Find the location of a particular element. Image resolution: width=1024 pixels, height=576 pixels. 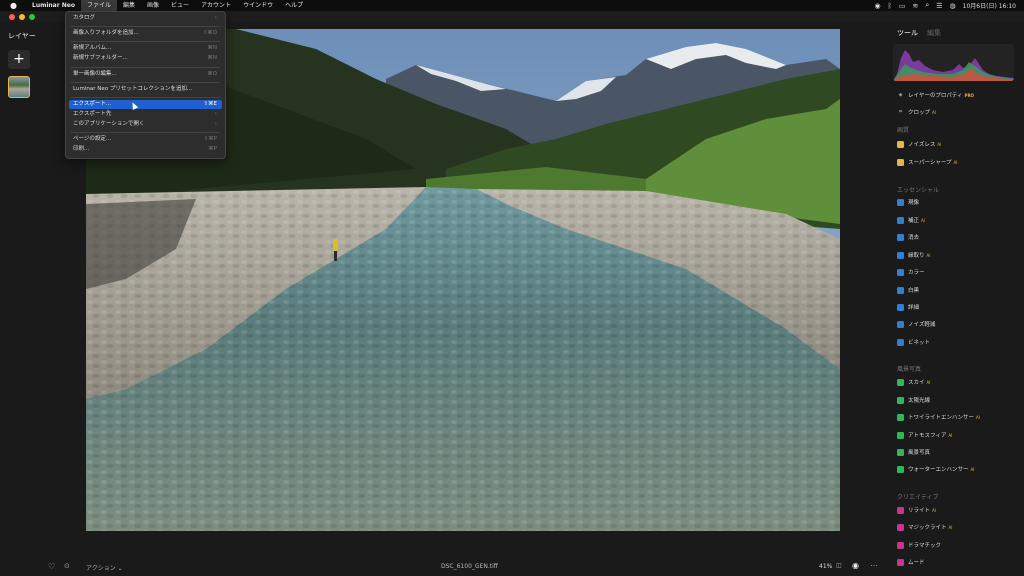

tool-item: ビネット is located at coordinates (914, 342).